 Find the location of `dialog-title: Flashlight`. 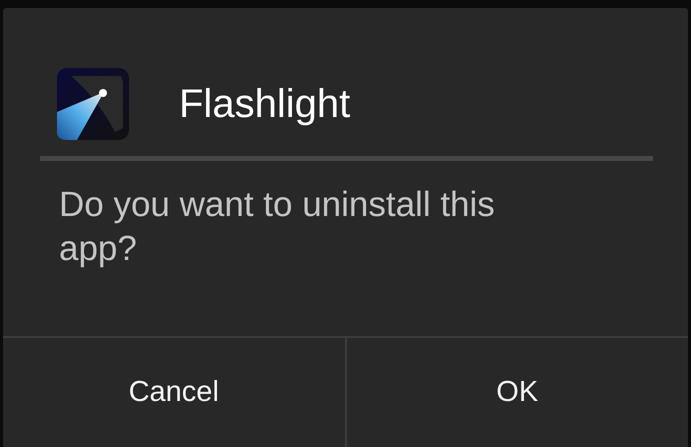

dialog-title: Flashlight is located at coordinates (264, 104).